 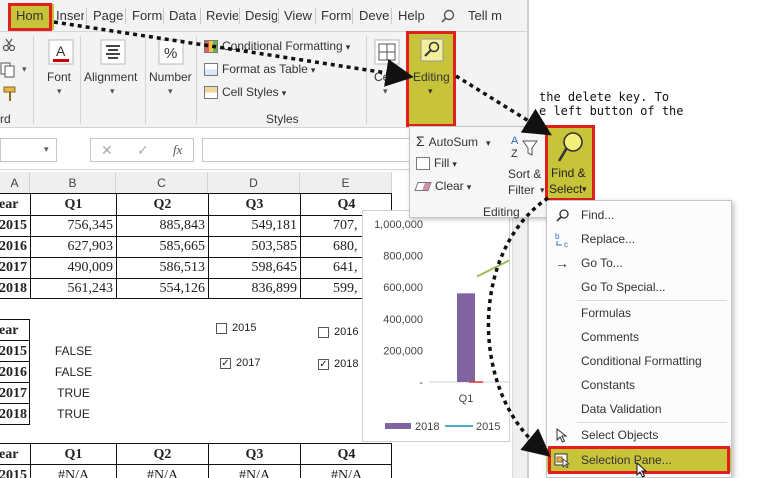 I want to click on tab-developer: Deve, so click(x=374, y=16).